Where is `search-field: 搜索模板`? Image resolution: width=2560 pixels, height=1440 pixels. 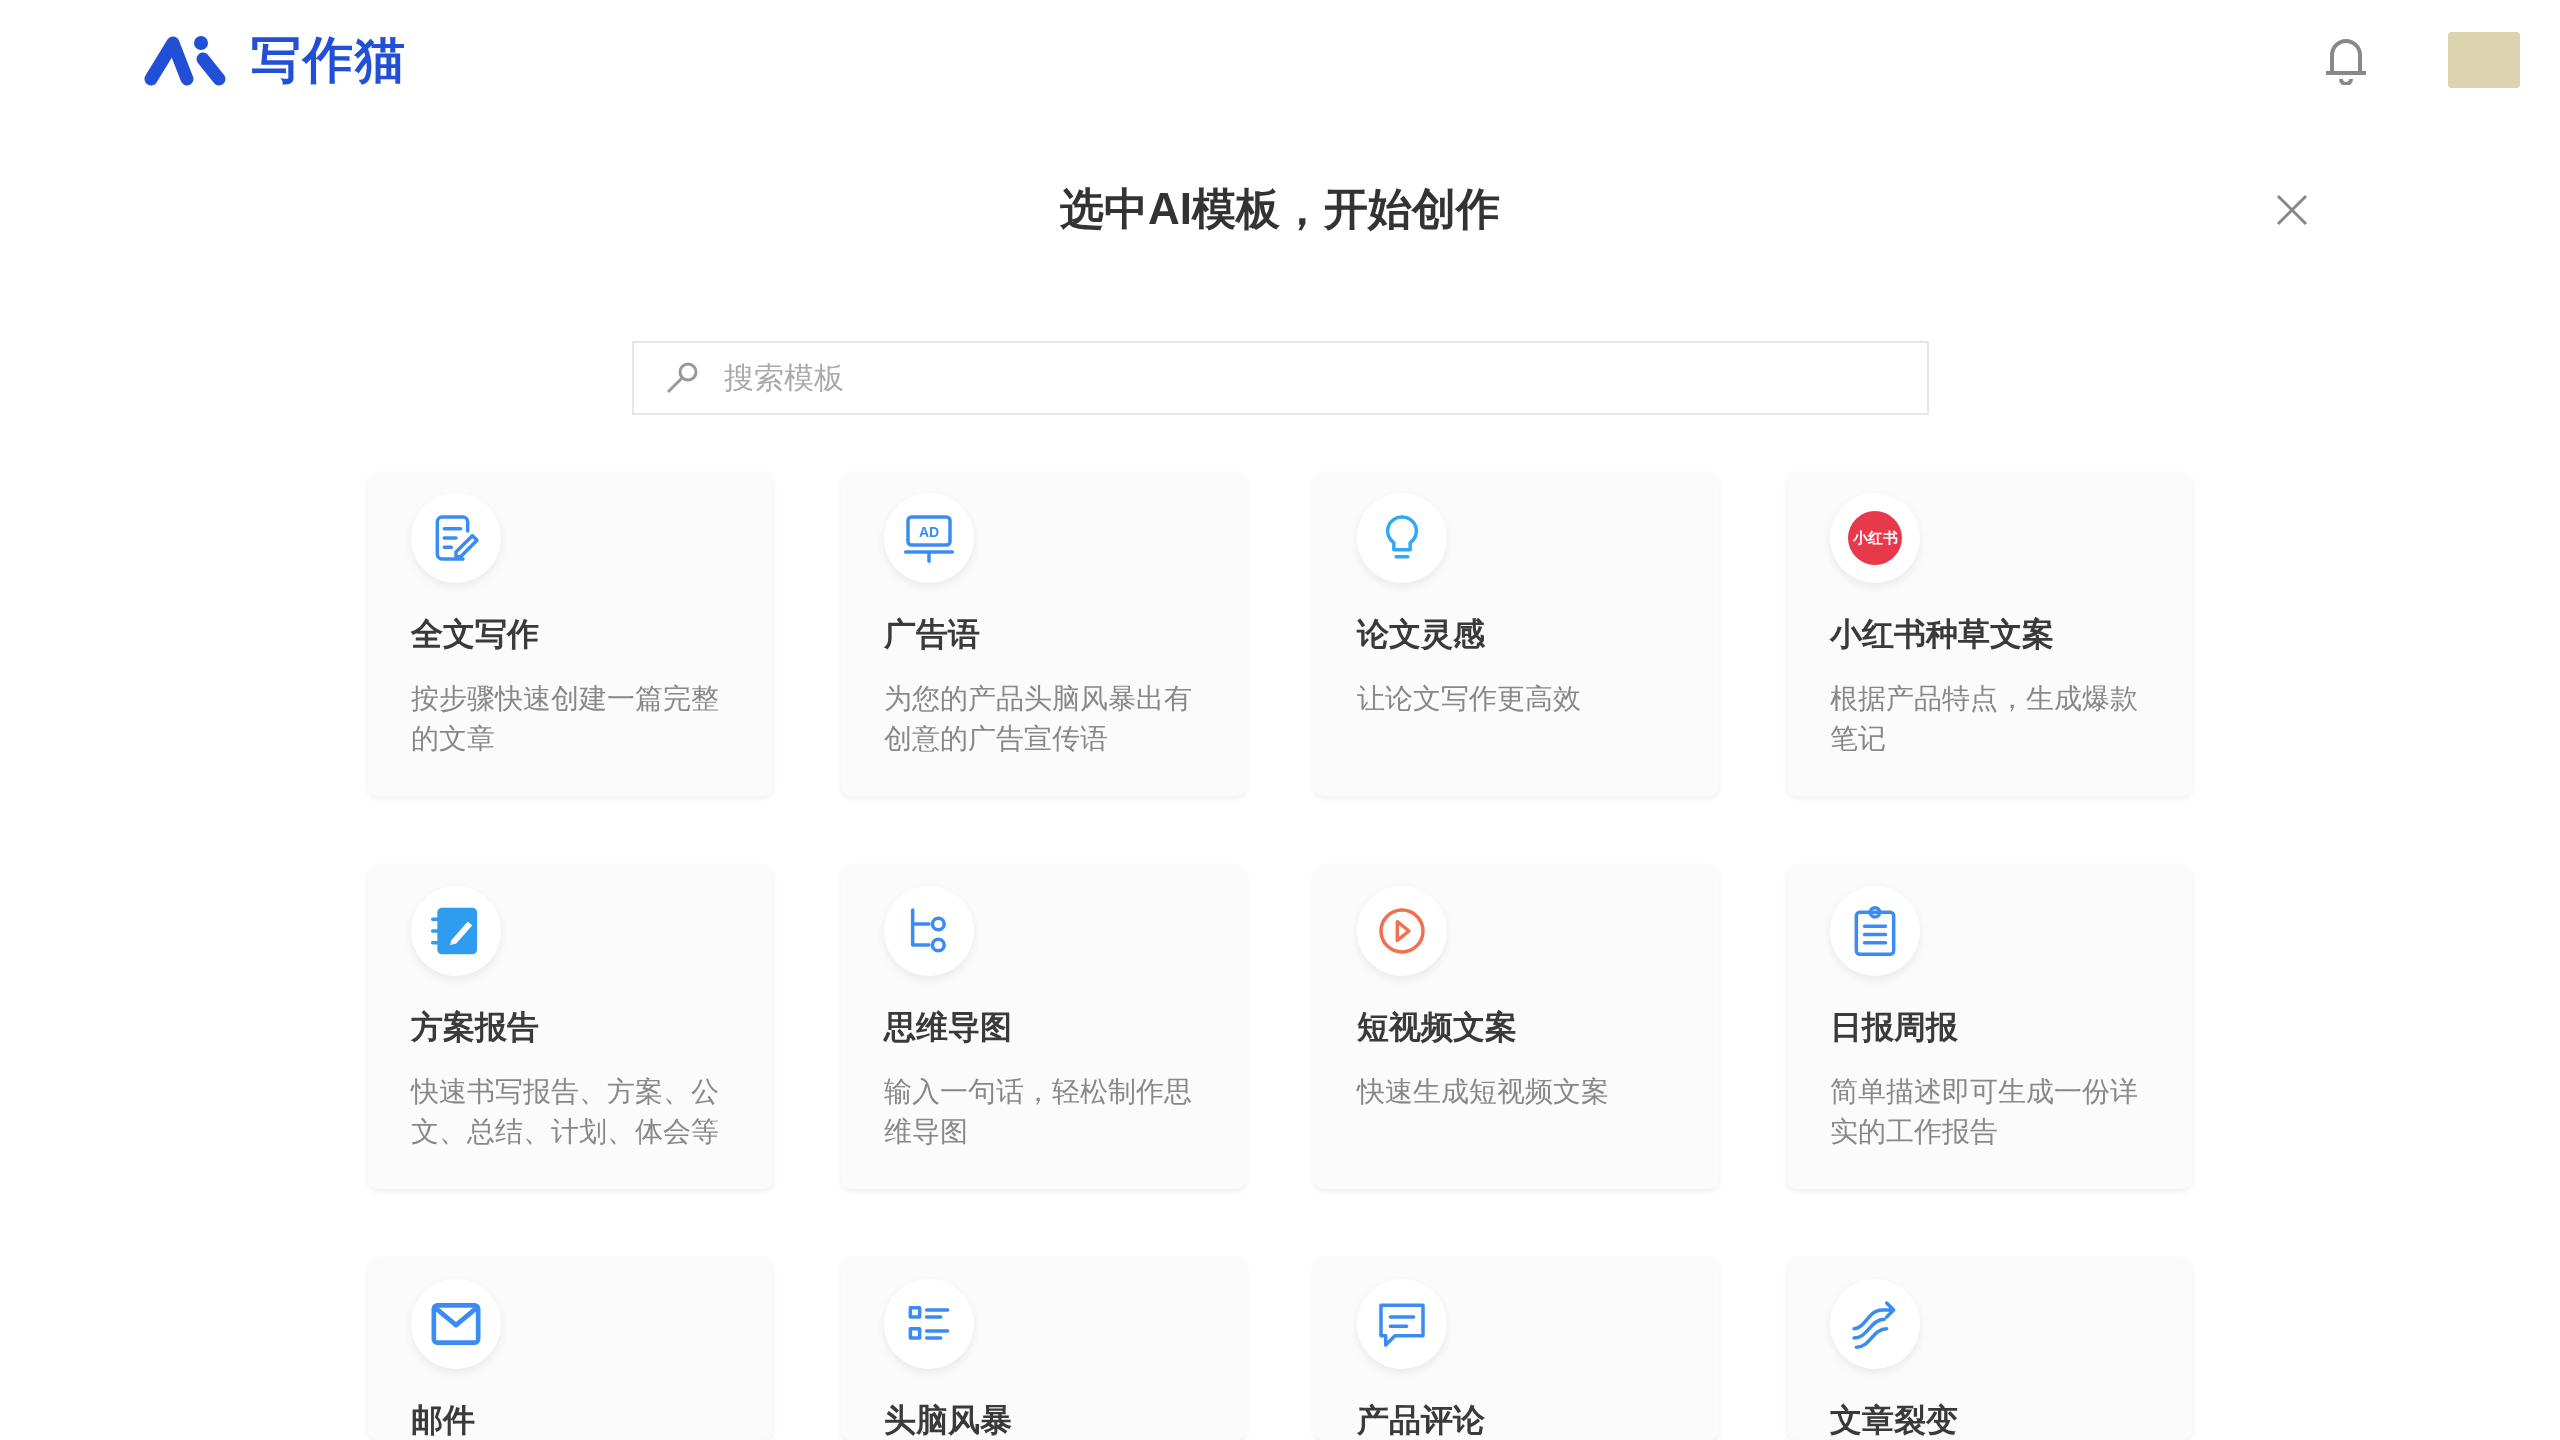 search-field: 搜索模板 is located at coordinates (1280, 378).